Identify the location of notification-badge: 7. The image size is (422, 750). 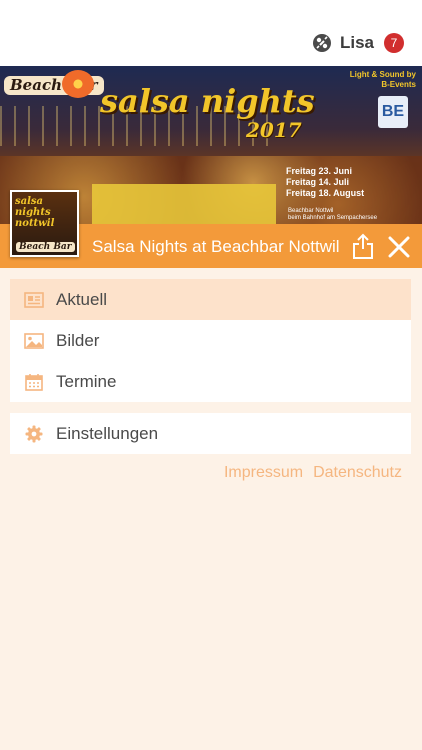
(394, 43).